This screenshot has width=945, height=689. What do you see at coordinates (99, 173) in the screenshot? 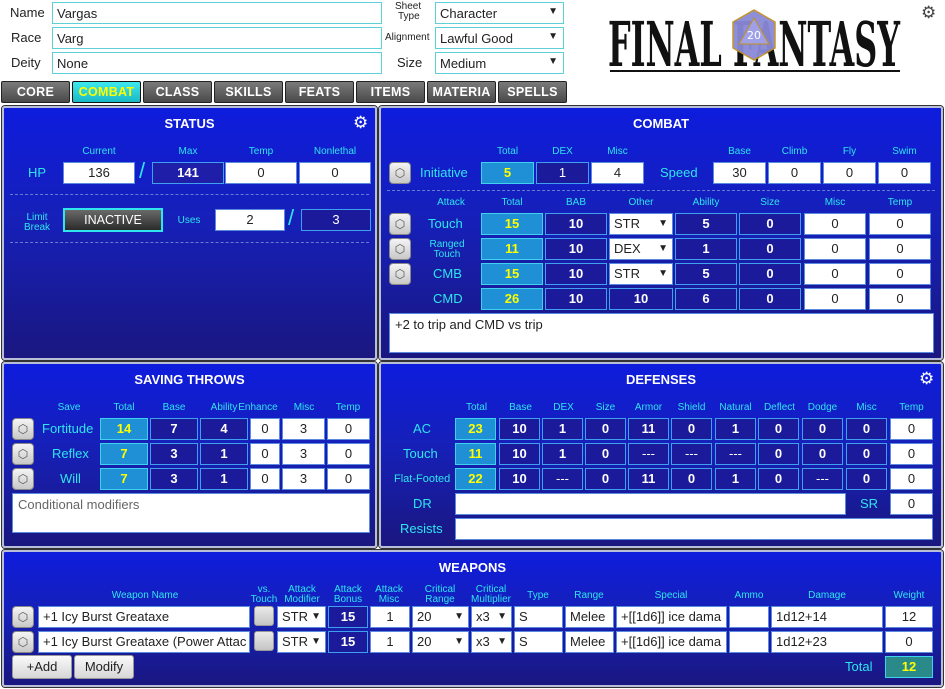
I see `hp-current-field: 136` at bounding box center [99, 173].